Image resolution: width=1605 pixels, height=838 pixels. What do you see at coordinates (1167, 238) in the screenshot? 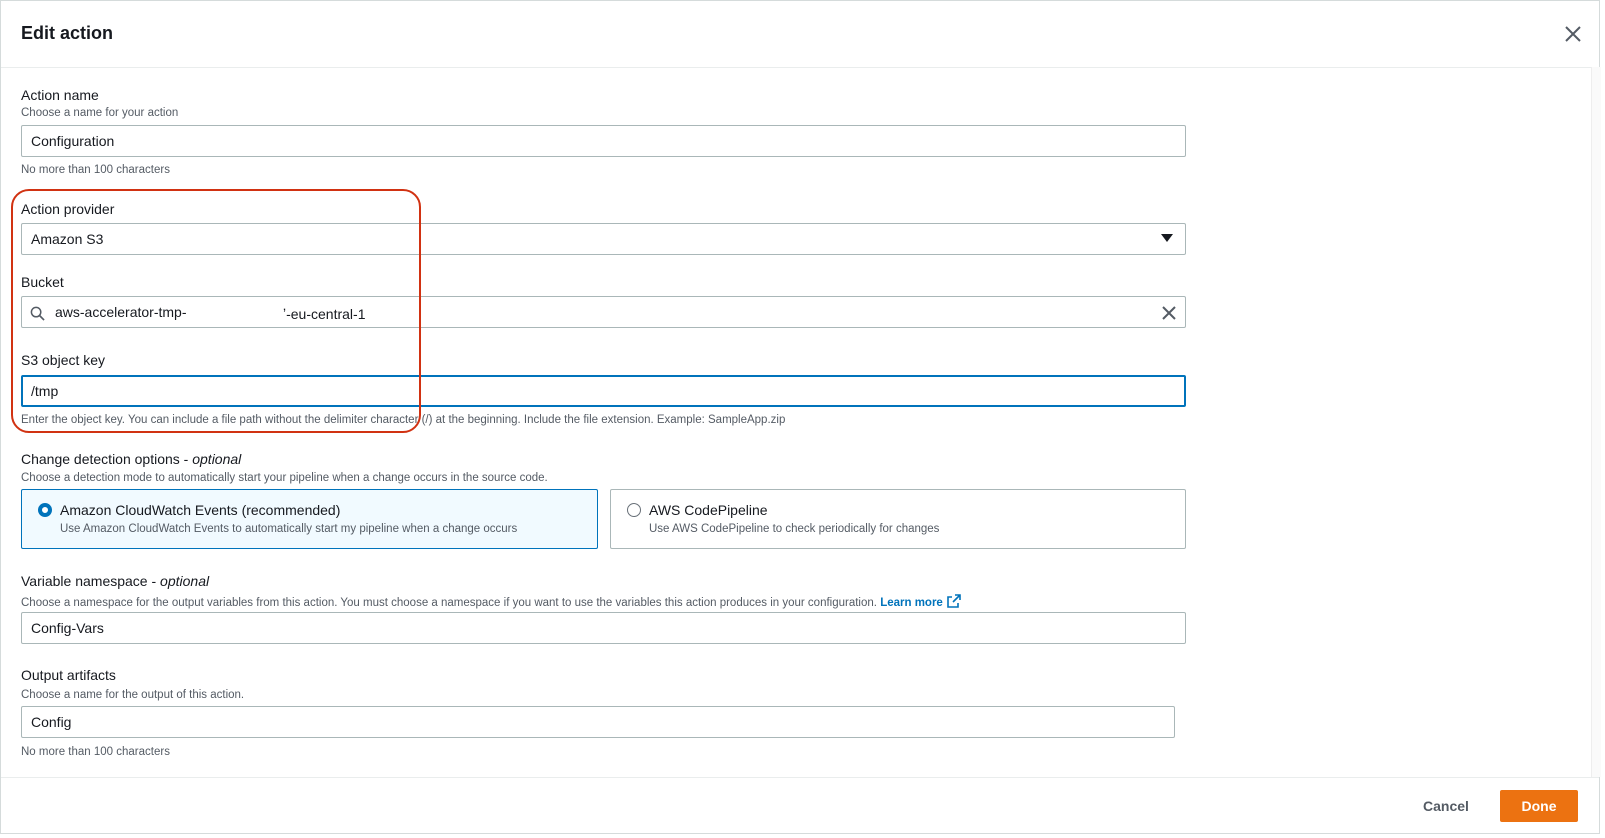
I see `chevron-down-icon` at bounding box center [1167, 238].